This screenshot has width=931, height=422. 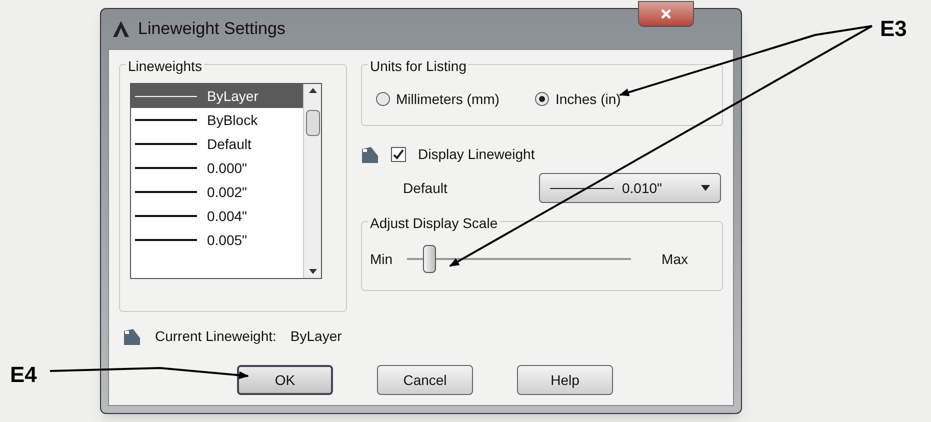 What do you see at coordinates (705, 188) in the screenshot?
I see `dropdown-arrow-icon` at bounding box center [705, 188].